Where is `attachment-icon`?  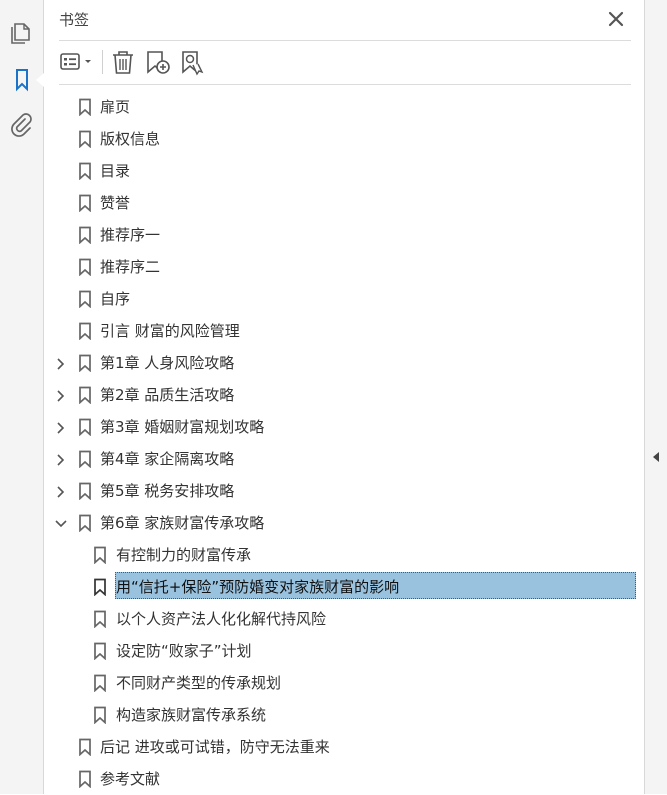 attachment-icon is located at coordinates (22, 125).